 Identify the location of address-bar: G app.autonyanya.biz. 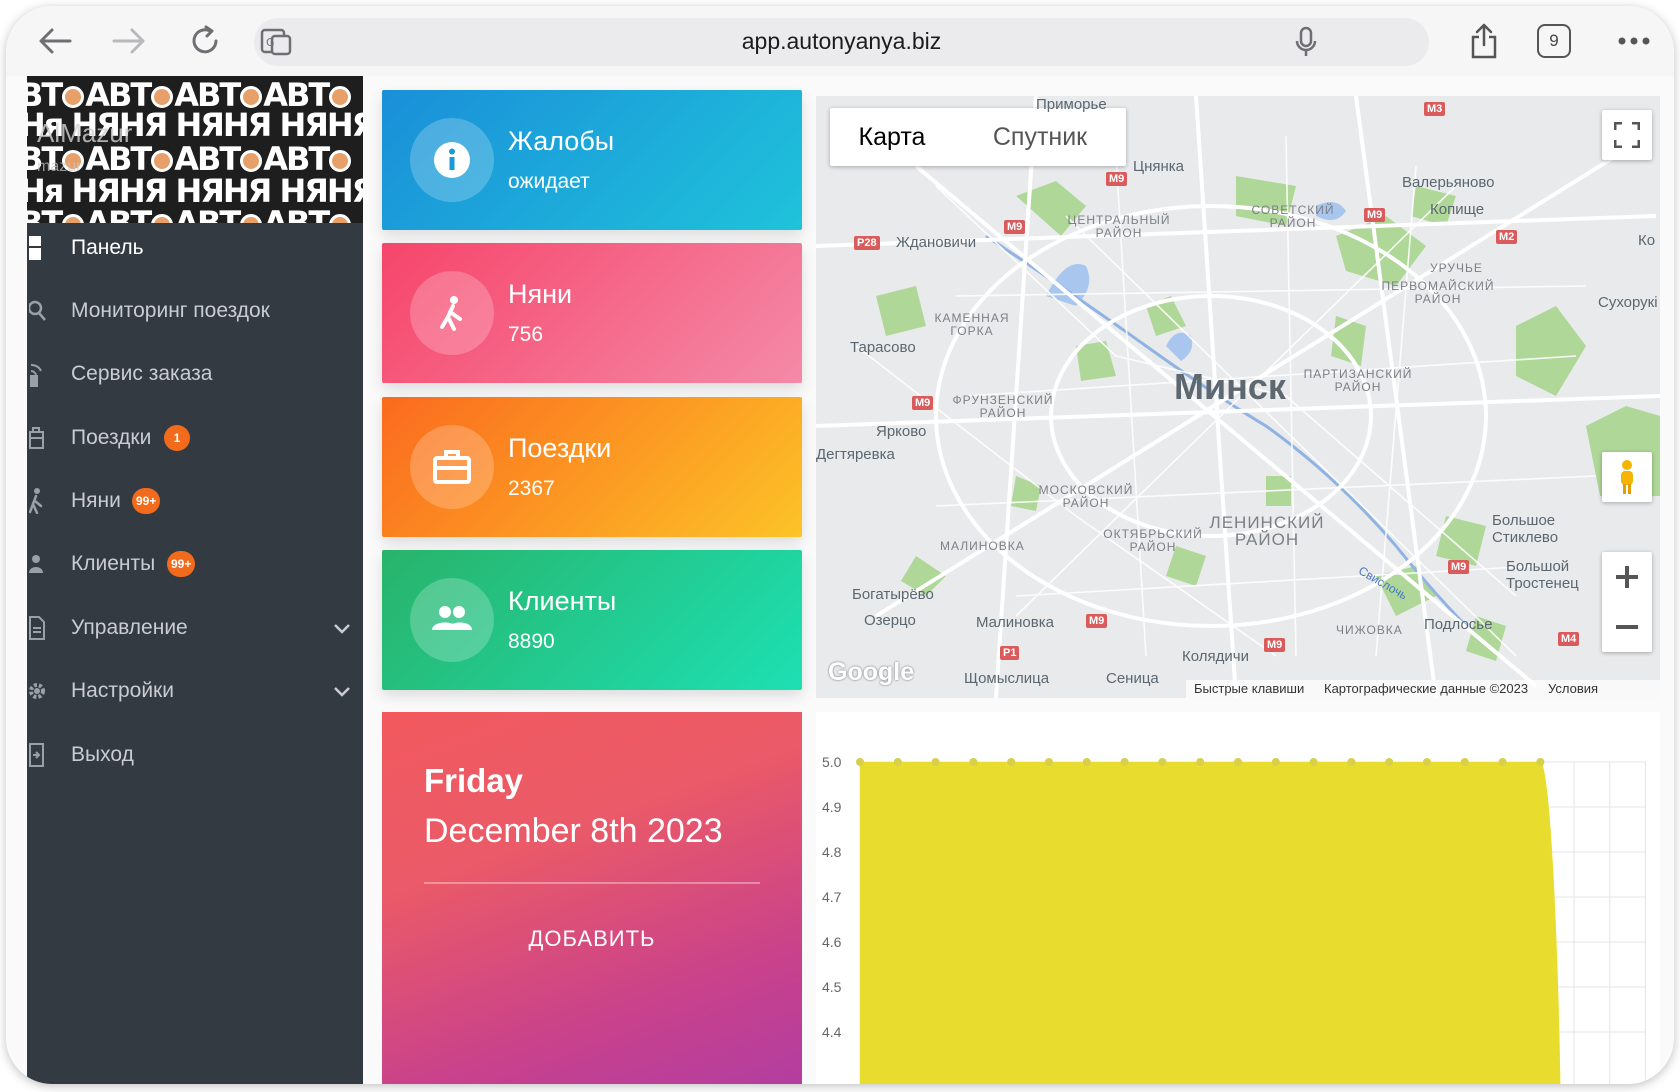
(841, 42).